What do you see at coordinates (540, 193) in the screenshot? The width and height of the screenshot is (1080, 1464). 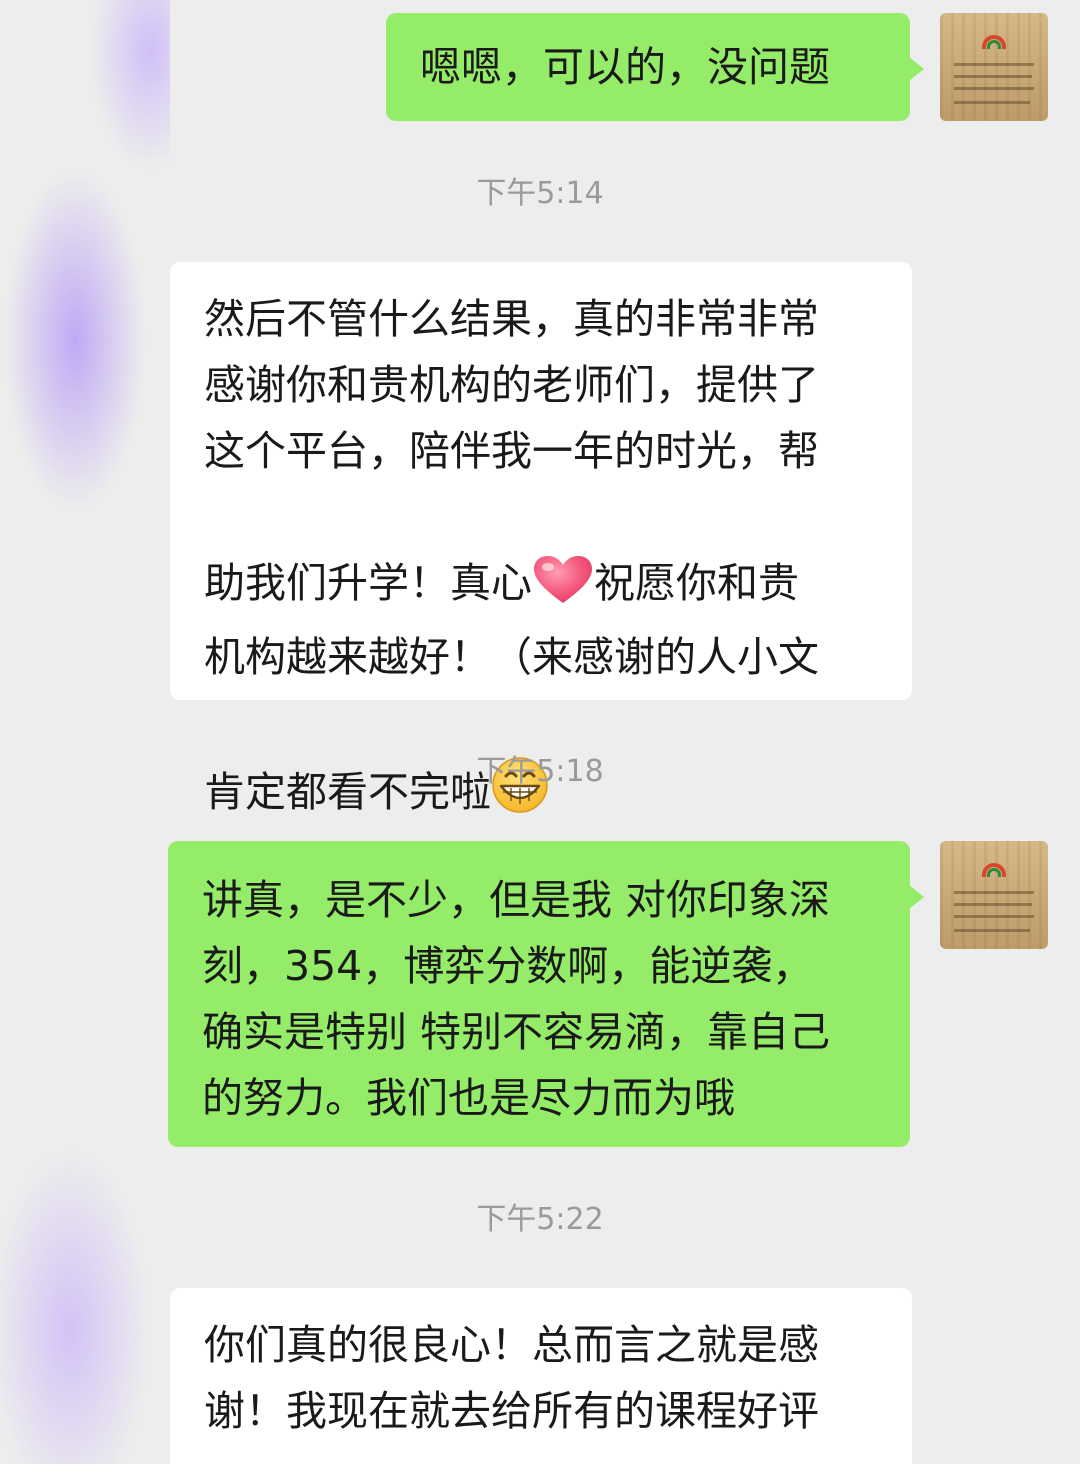 I see `message-timestamp: 下午5:14` at bounding box center [540, 193].